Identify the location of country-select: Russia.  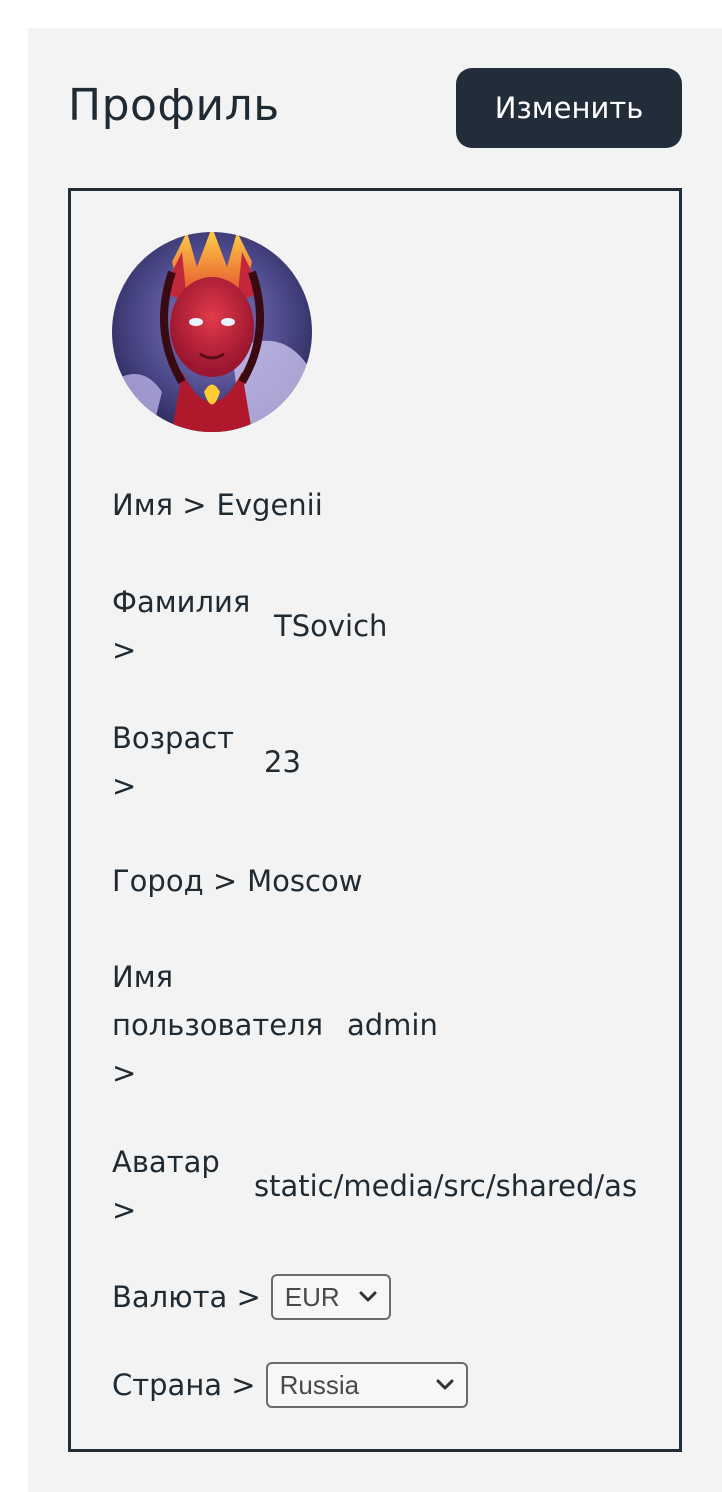
(366, 1385).